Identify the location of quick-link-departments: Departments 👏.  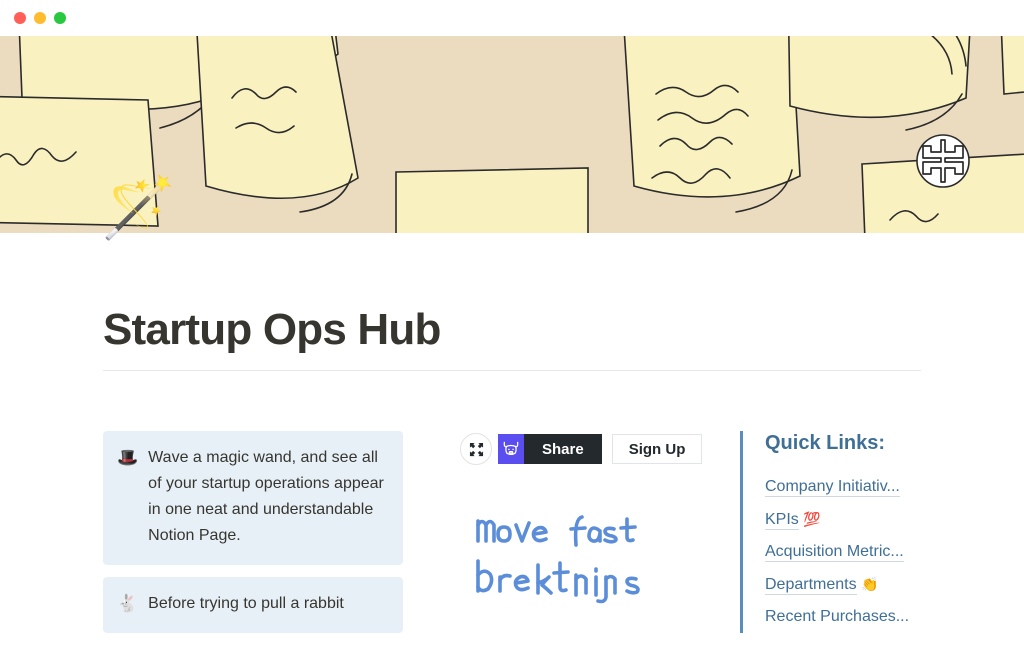
(852, 584).